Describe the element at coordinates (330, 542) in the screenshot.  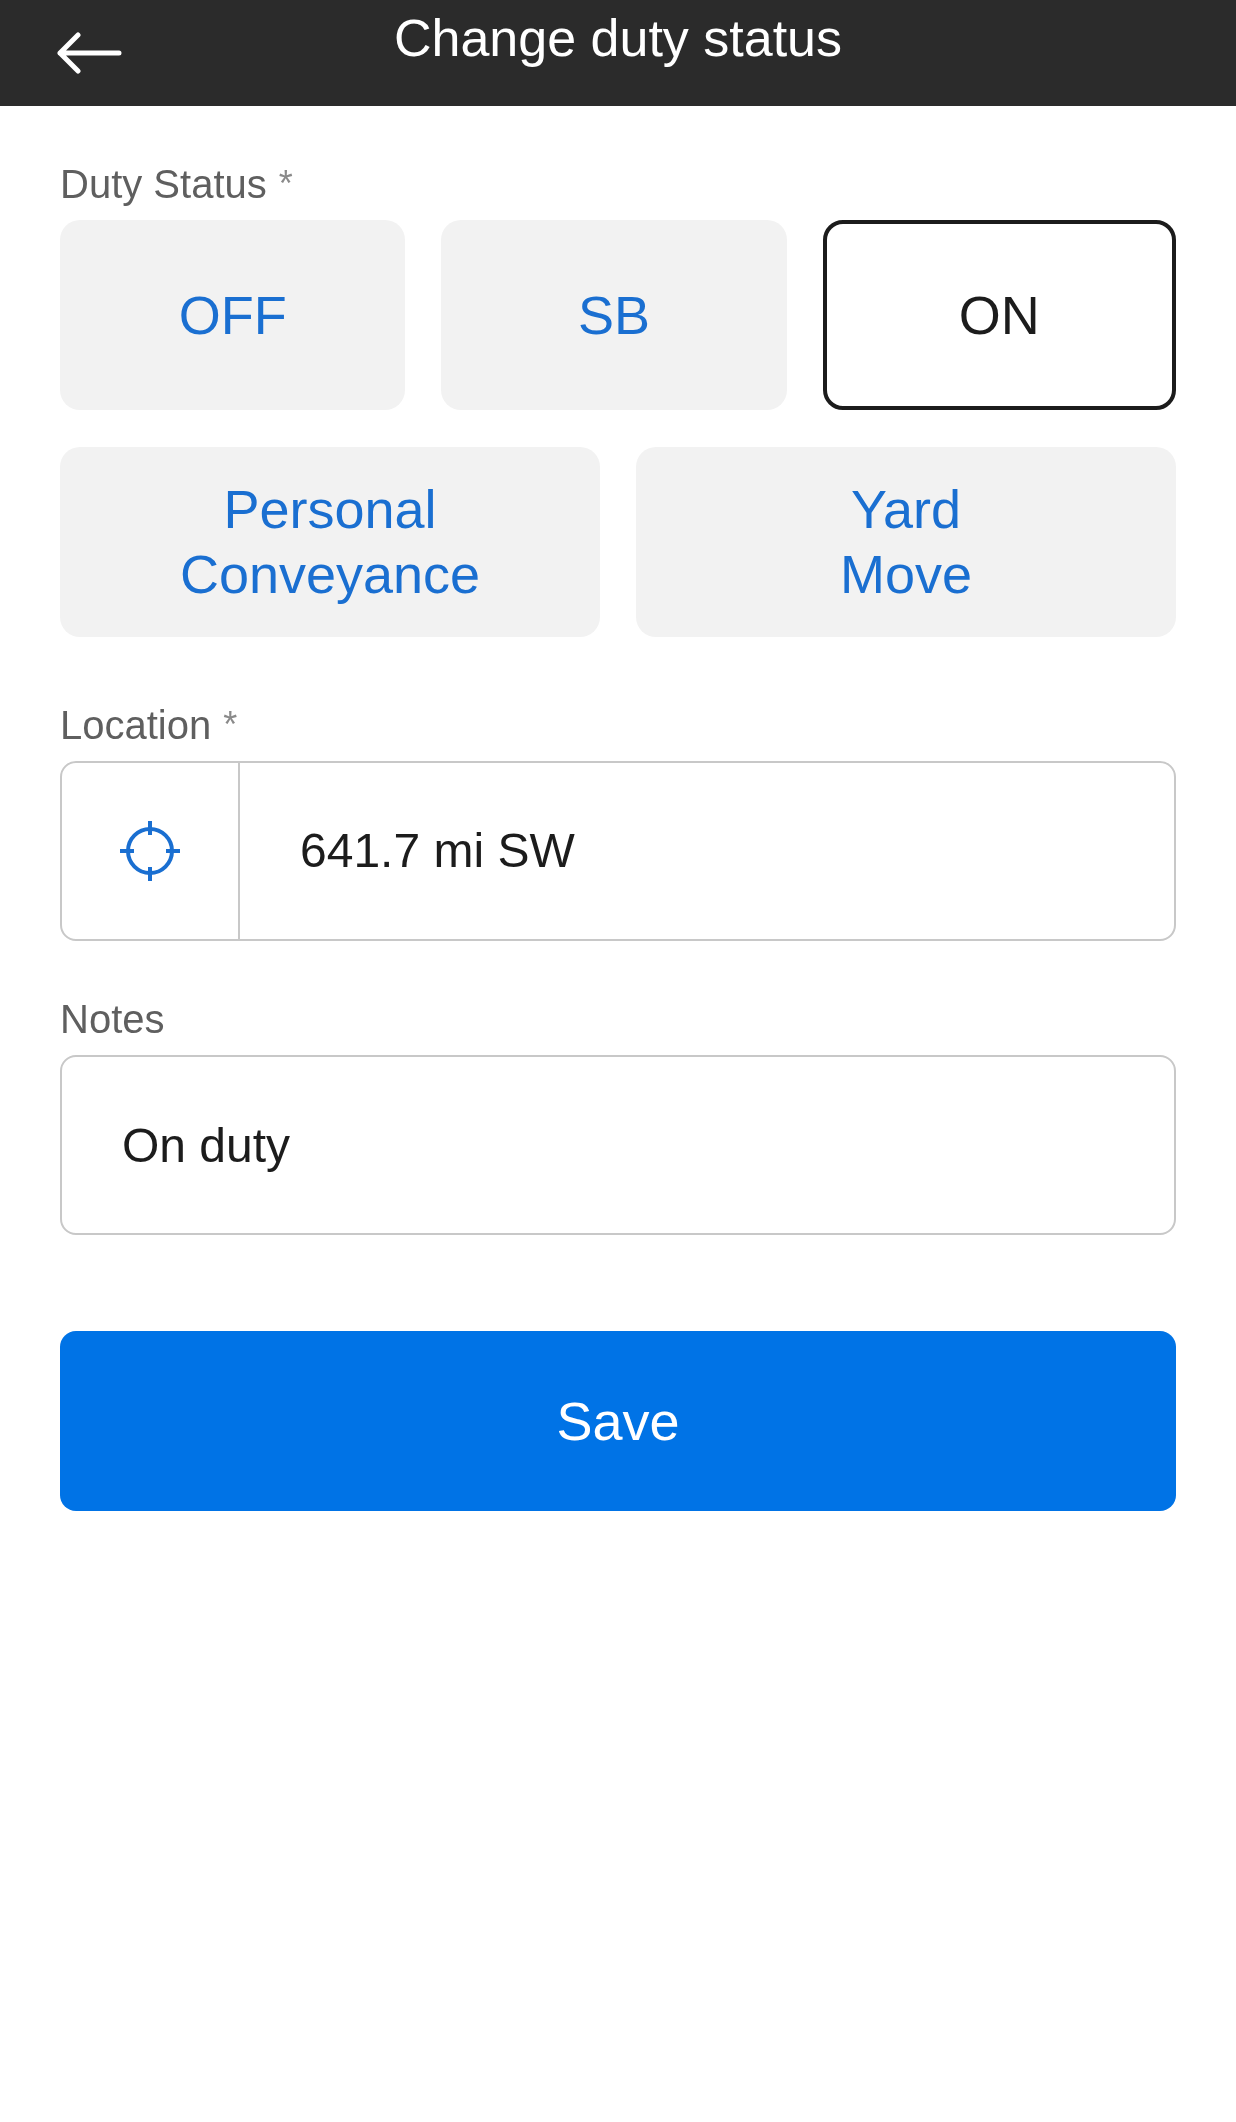
I see `status-option: Personal Conveyance` at that location.